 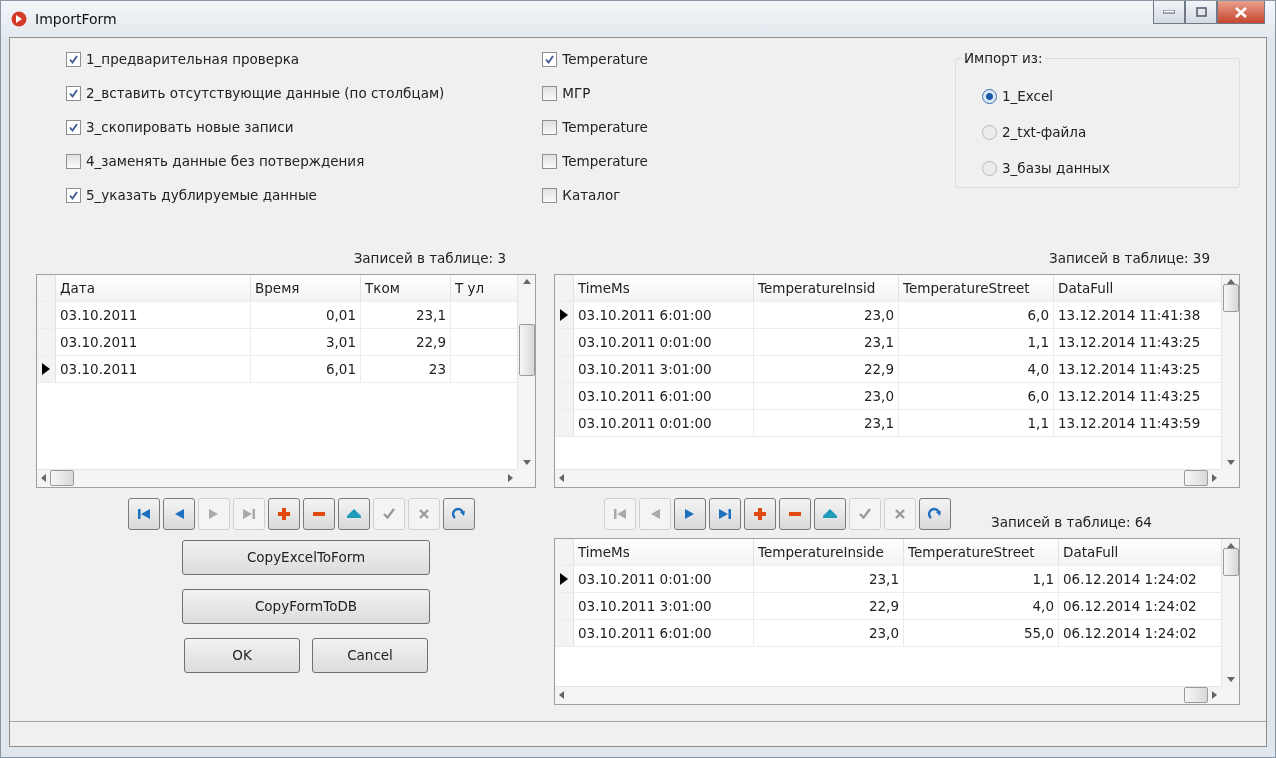 What do you see at coordinates (242, 655) in the screenshot?
I see `ok-button: OK` at bounding box center [242, 655].